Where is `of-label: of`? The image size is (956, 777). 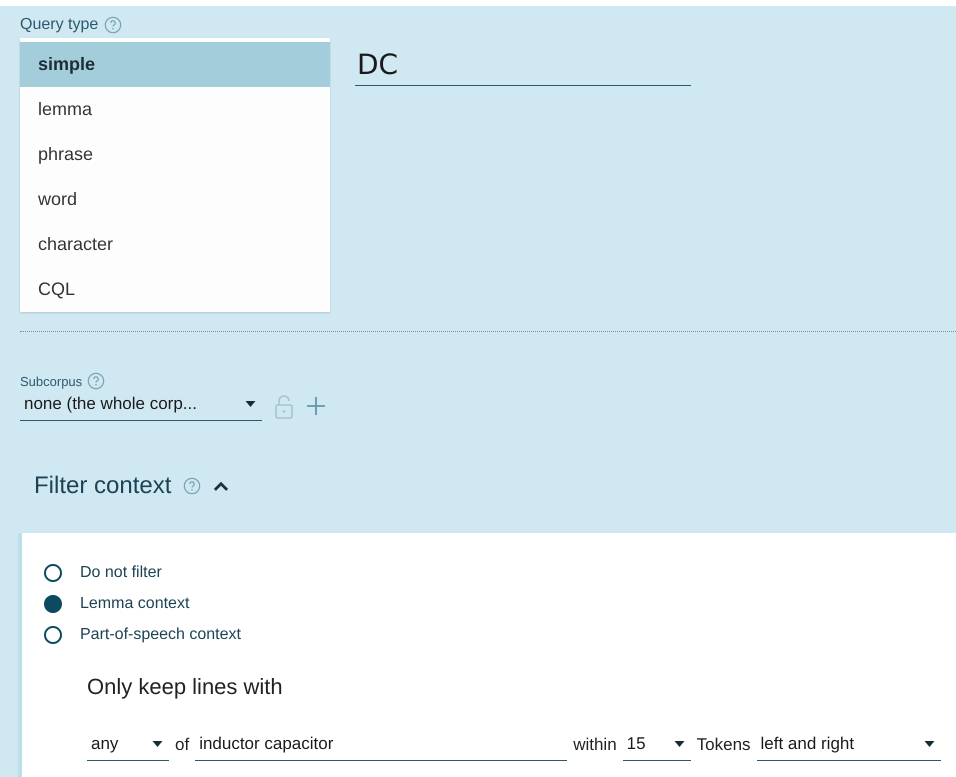 of-label: of is located at coordinates (182, 745).